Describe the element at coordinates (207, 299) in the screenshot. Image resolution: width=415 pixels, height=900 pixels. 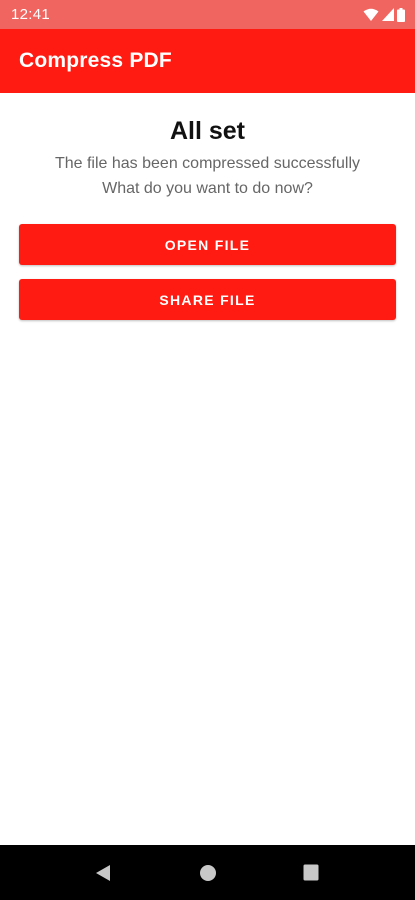
I see `share-file-button: SHARE FILE` at that location.